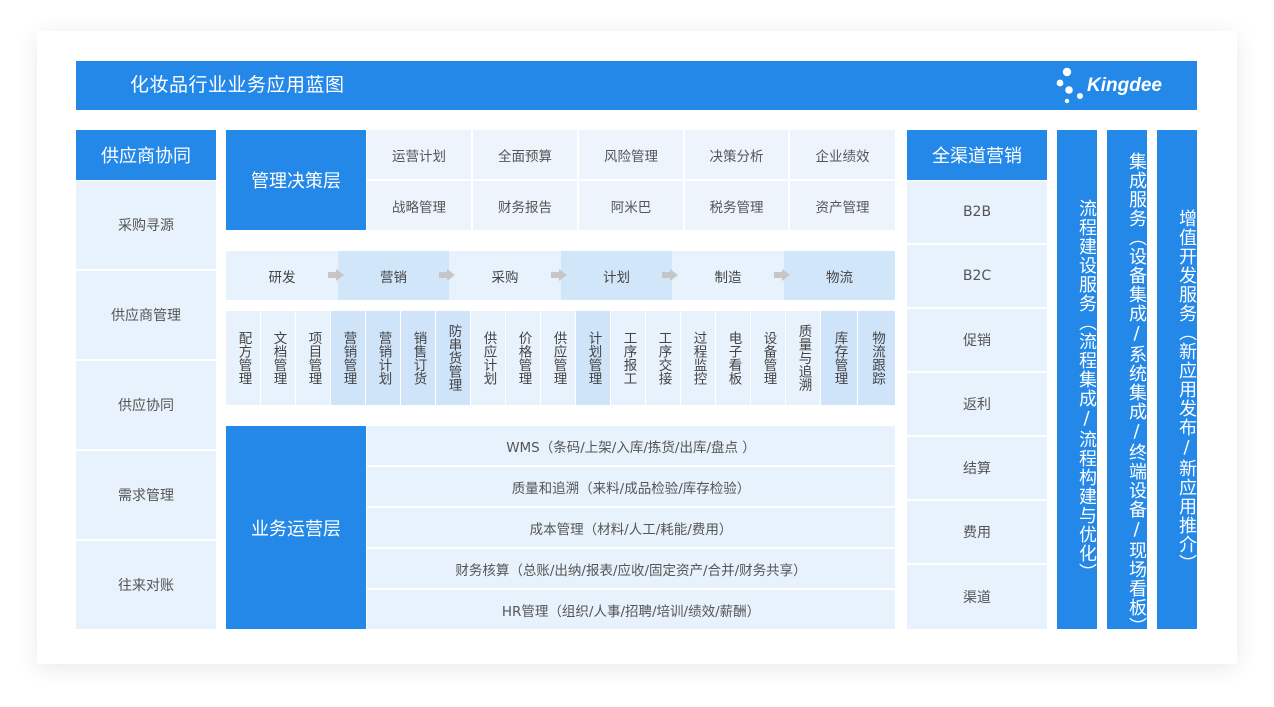 This screenshot has height=707, width=1274. I want to click on management-item: 决策分析, so click(736, 154).